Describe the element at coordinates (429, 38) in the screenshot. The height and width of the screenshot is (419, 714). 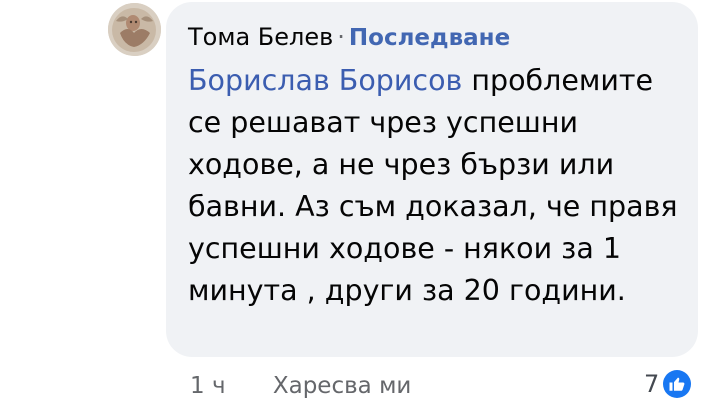
I see `follow-button: Последване` at that location.